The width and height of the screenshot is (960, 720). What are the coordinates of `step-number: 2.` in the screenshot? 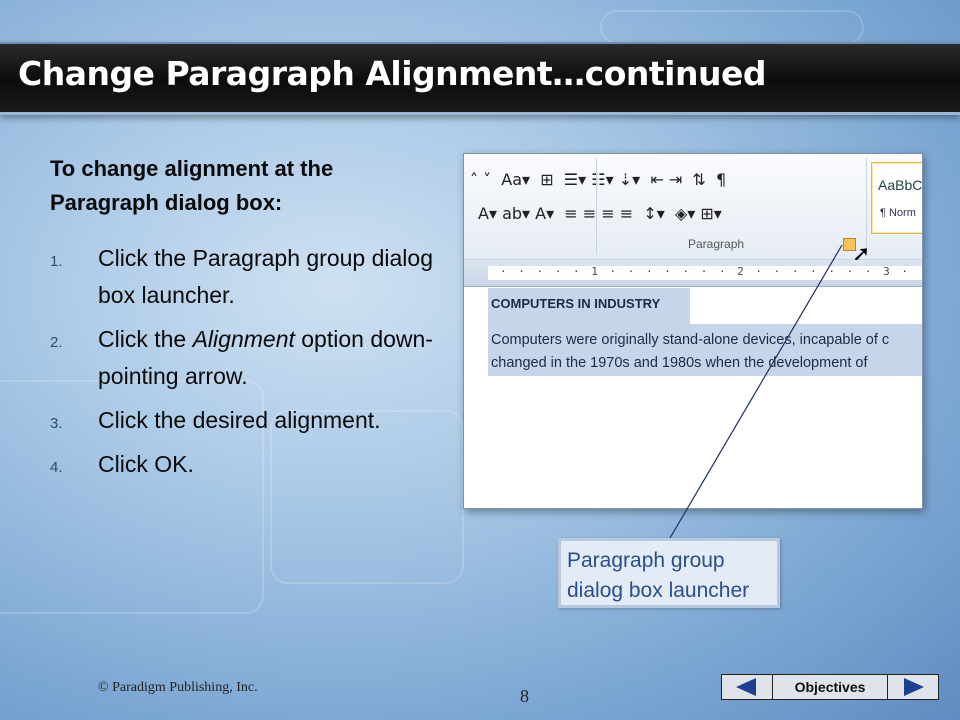 It's located at (56, 342).